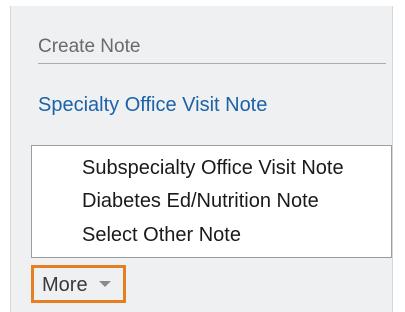  Describe the element at coordinates (212, 50) in the screenshot. I see `section-header: Create Note` at that location.